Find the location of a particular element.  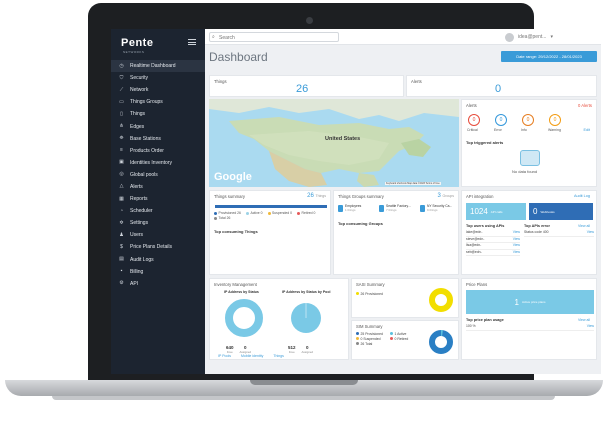

sidebar-item-edges: ⋔ Edges is located at coordinates (158, 126).